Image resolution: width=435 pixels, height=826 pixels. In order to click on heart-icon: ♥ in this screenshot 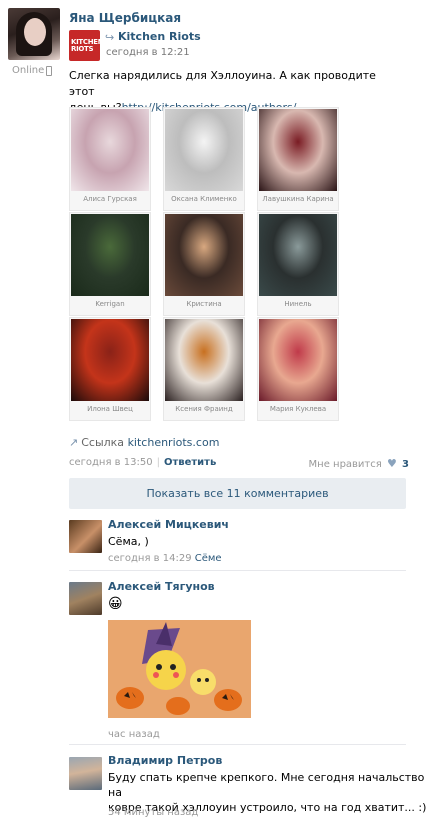, I will do `click(391, 463)`.